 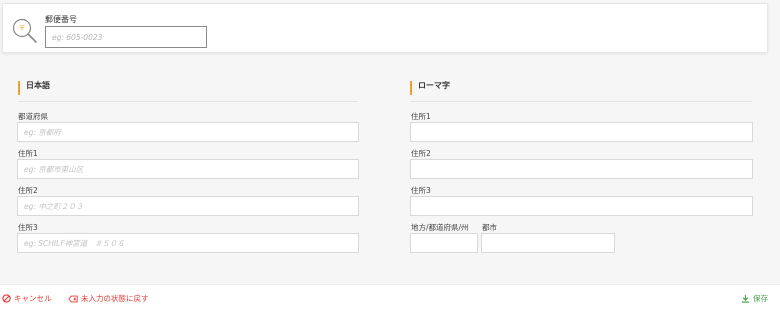 What do you see at coordinates (430, 88) in the screenshot?
I see `section-title-romaji: ローマ字` at bounding box center [430, 88].